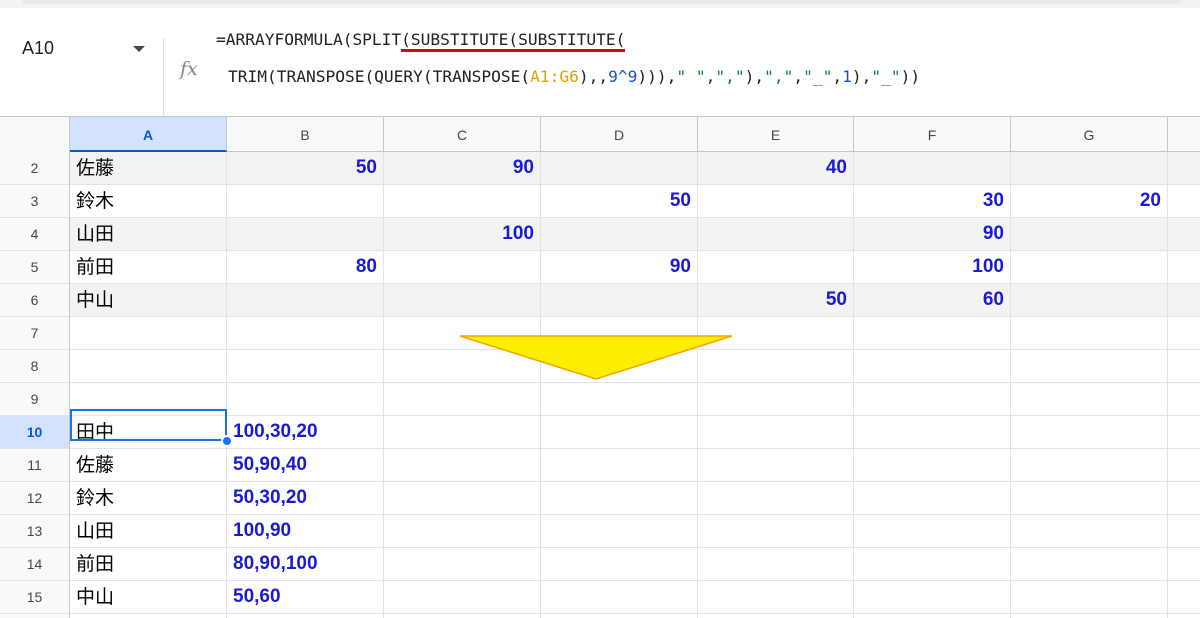 Image resolution: width=1200 pixels, height=618 pixels. What do you see at coordinates (305, 531) in the screenshot?
I see `cell-result: 100,90` at bounding box center [305, 531].